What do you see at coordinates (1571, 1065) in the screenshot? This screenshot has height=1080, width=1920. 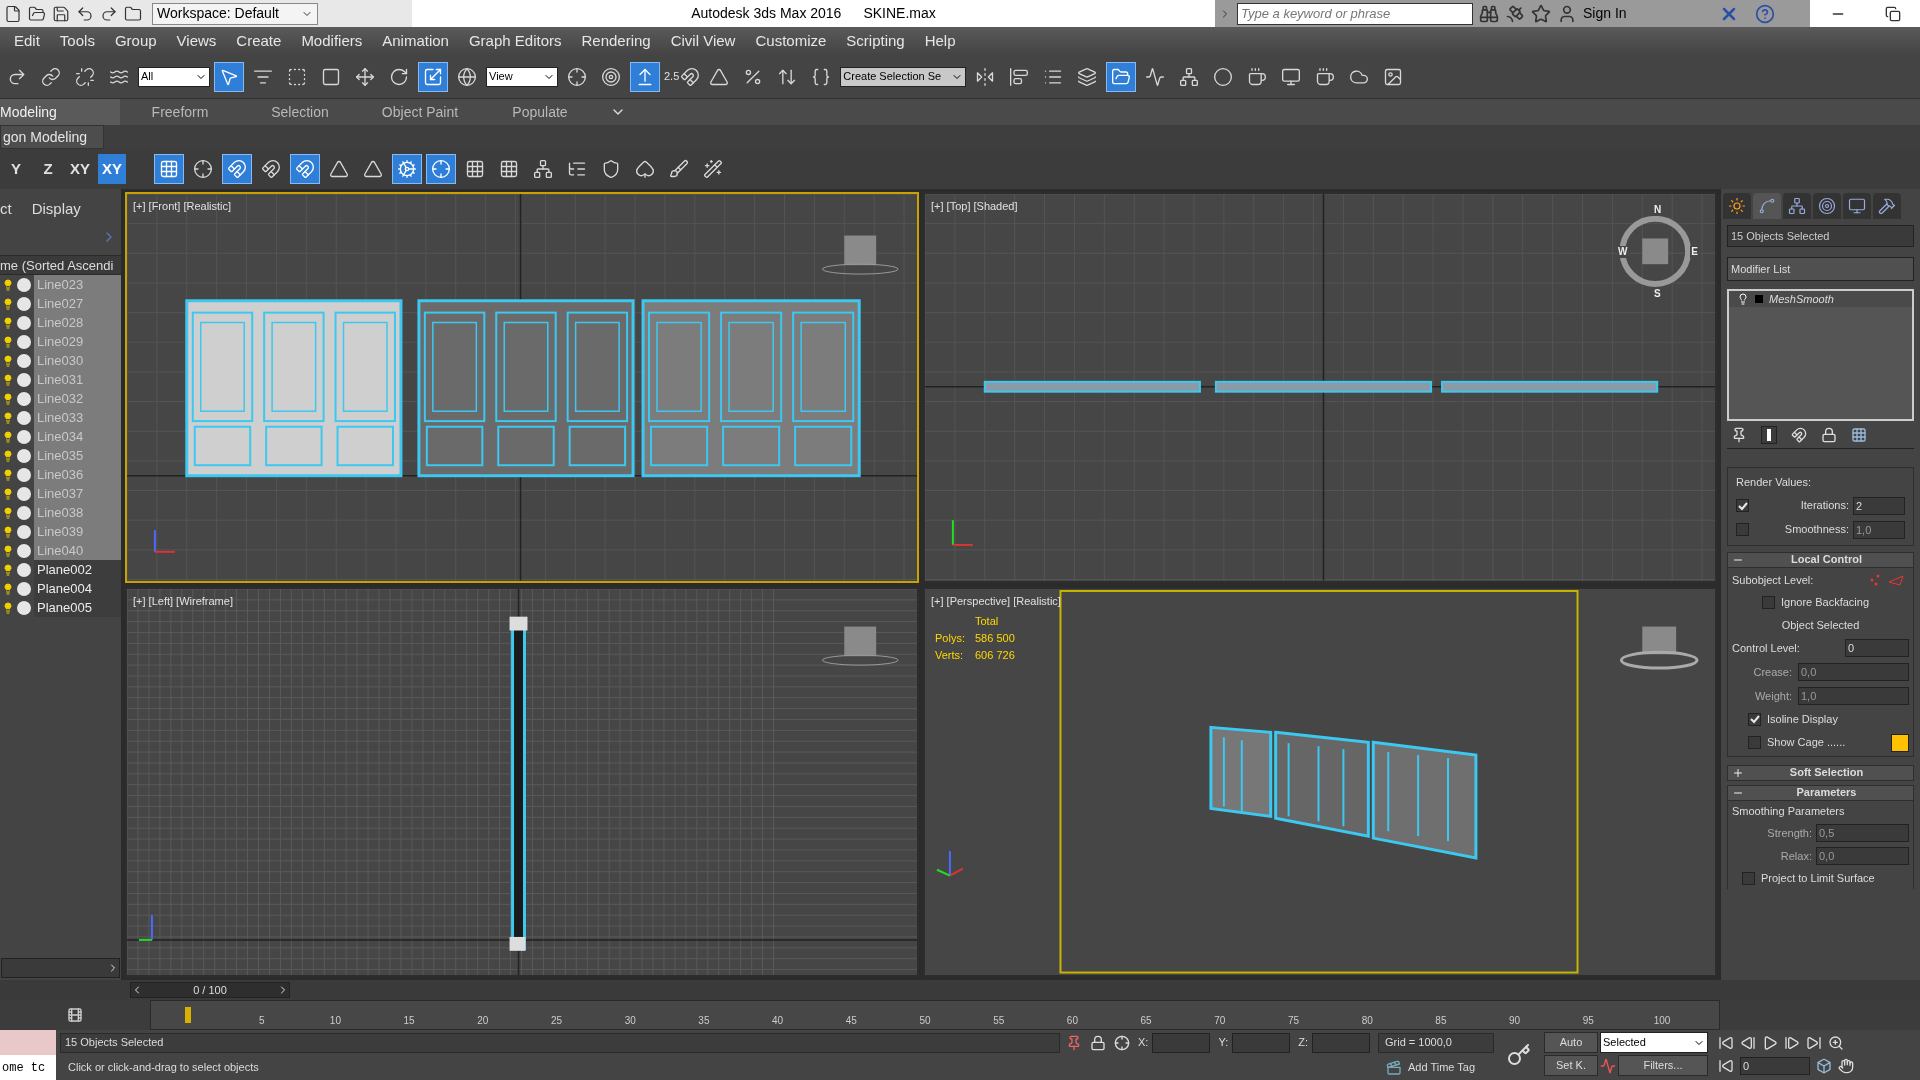 I see `set-key-button: Set K.` at bounding box center [1571, 1065].